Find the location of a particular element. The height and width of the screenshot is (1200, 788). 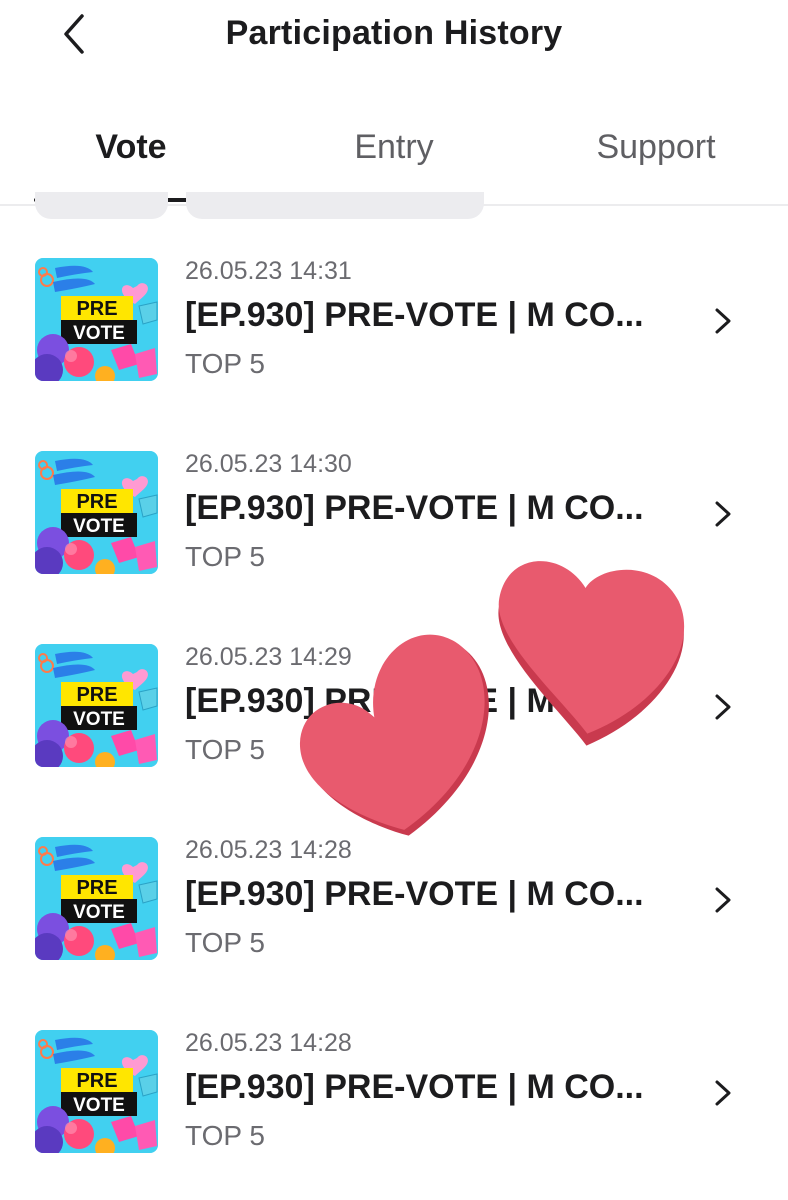

tab-entry: Entry is located at coordinates (394, 158).